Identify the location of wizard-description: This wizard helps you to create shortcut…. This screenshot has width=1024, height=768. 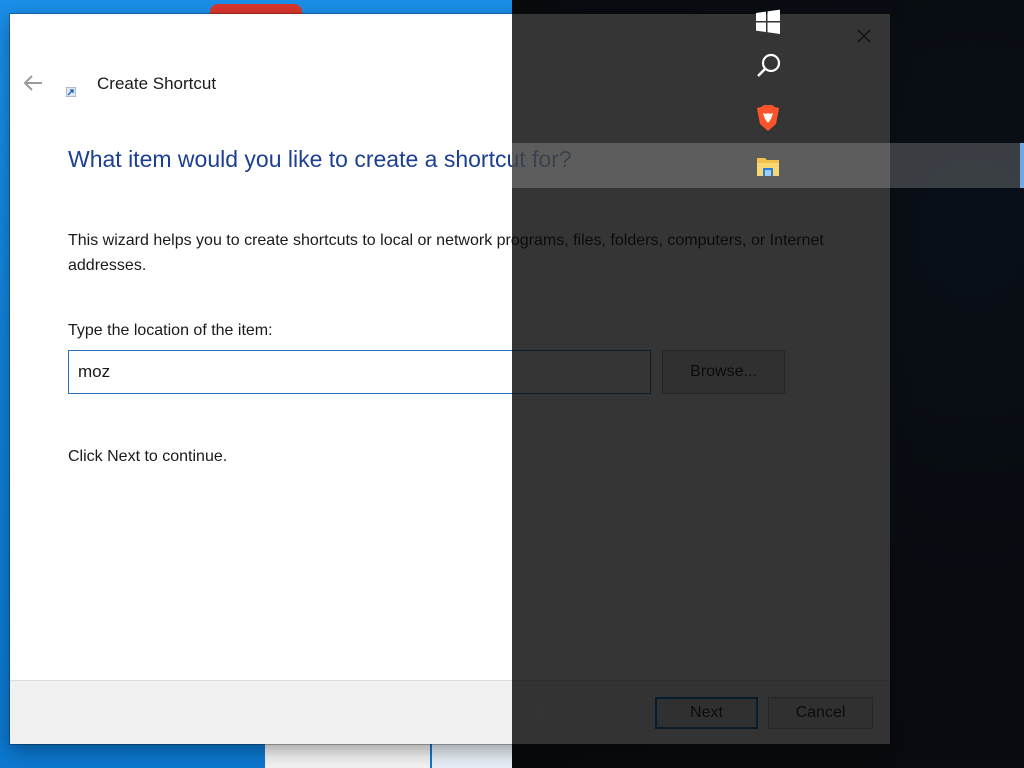
(446, 253).